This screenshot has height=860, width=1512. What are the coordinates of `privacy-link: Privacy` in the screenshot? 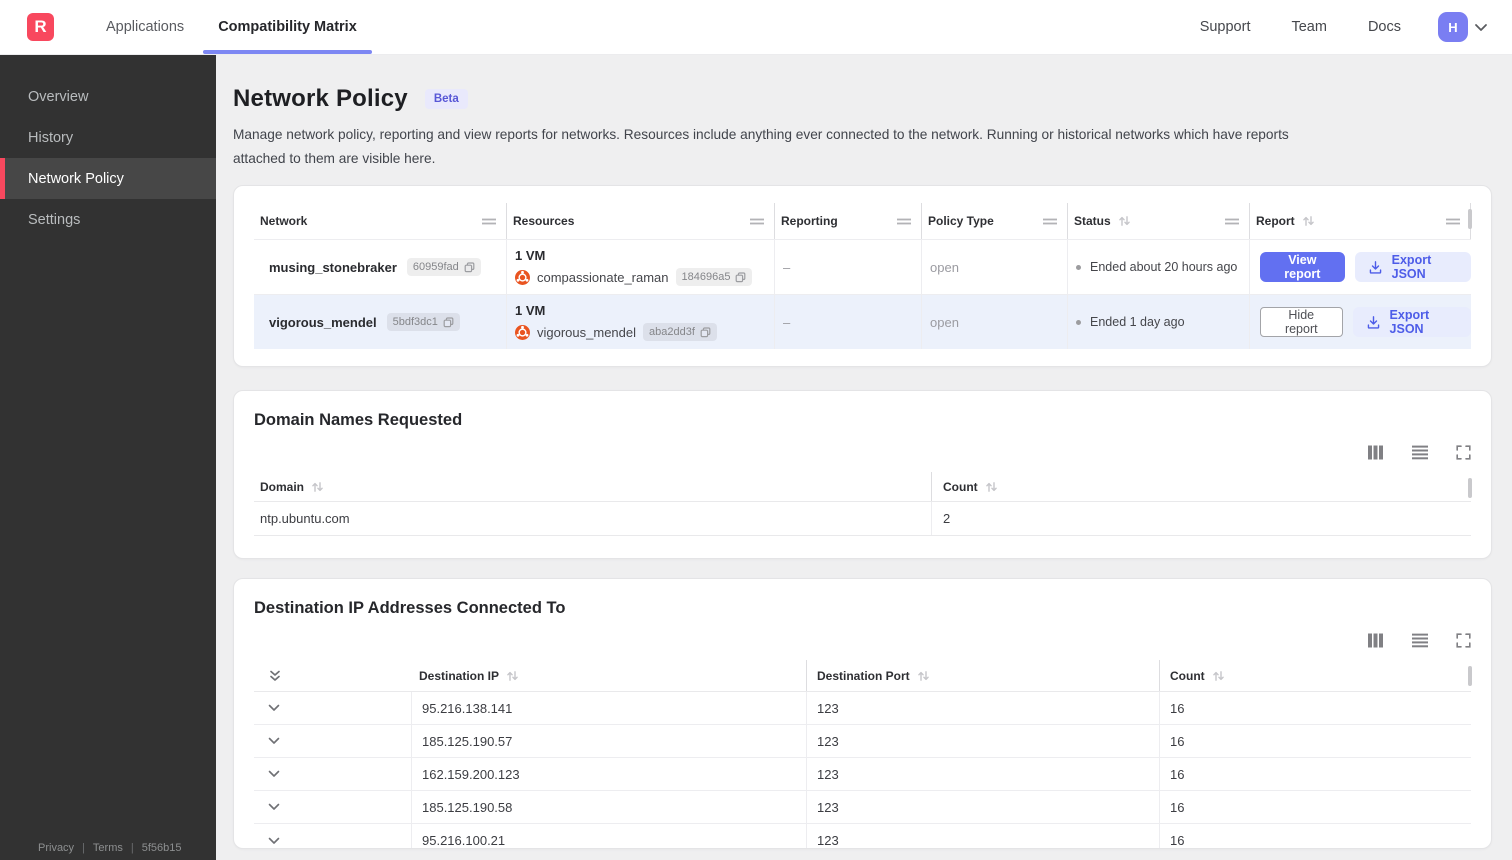 It's located at (56, 848).